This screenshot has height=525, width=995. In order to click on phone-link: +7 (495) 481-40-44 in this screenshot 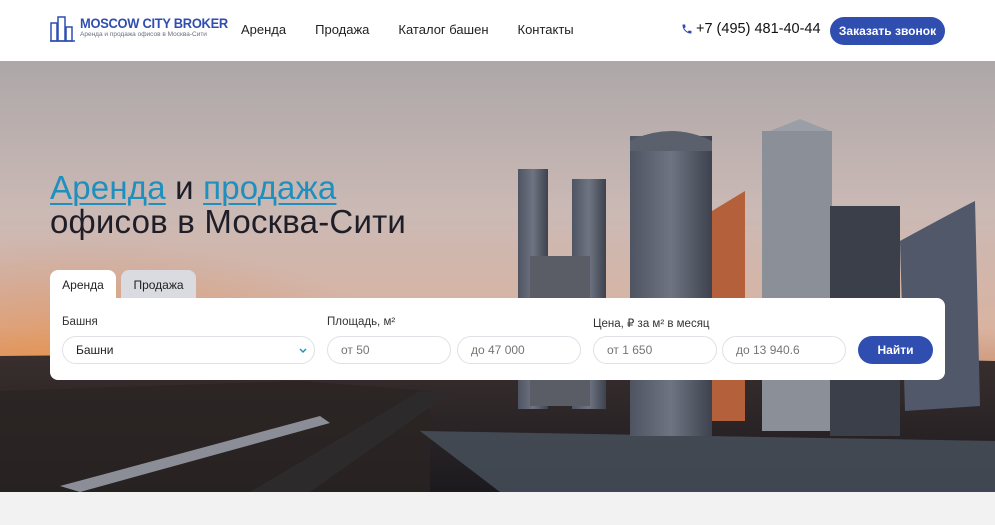, I will do `click(751, 29)`.